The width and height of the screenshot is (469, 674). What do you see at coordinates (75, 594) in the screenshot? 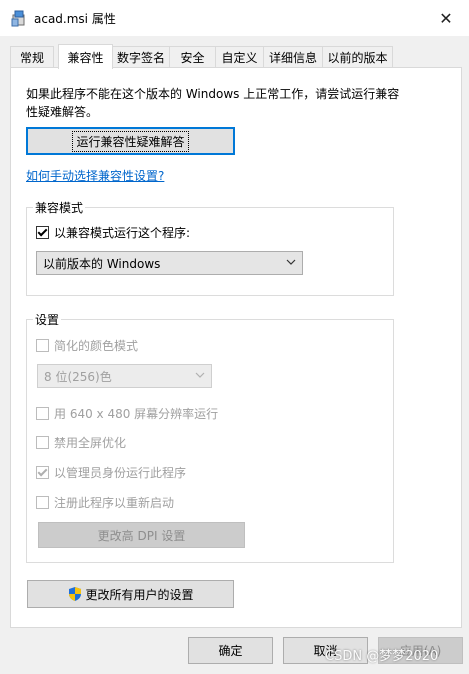
I see `uac-shield-icon` at bounding box center [75, 594].